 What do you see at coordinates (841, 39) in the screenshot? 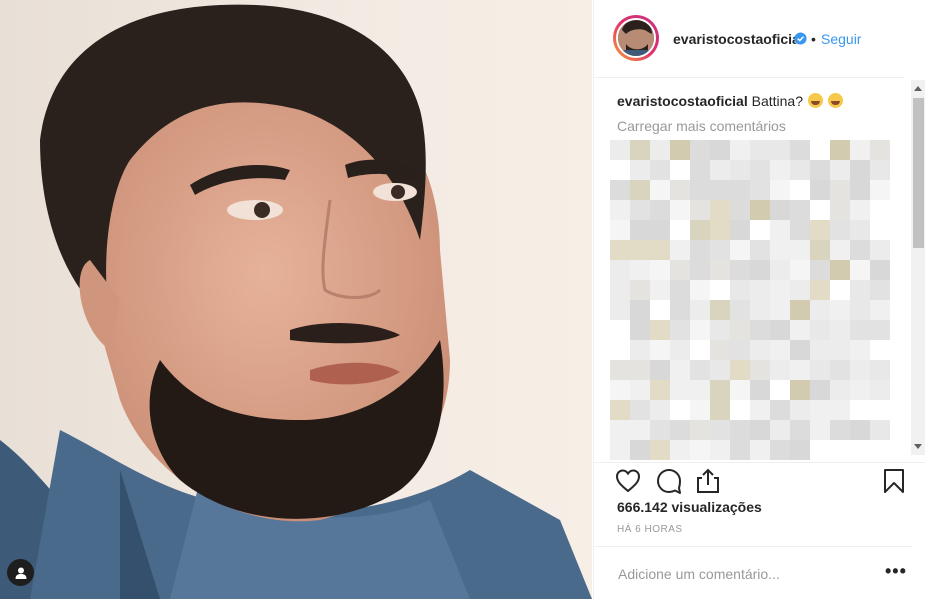
I see `follow-button: Seguir` at bounding box center [841, 39].